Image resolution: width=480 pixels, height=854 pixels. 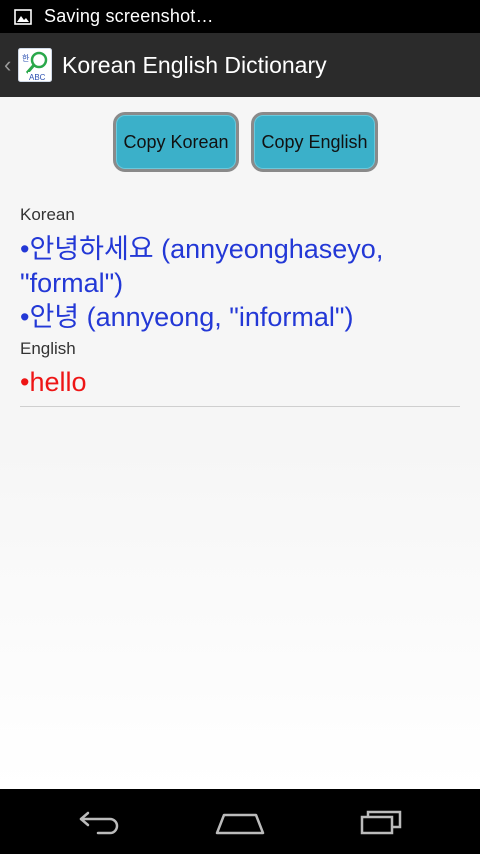 What do you see at coordinates (240, 406) in the screenshot?
I see `divider` at bounding box center [240, 406].